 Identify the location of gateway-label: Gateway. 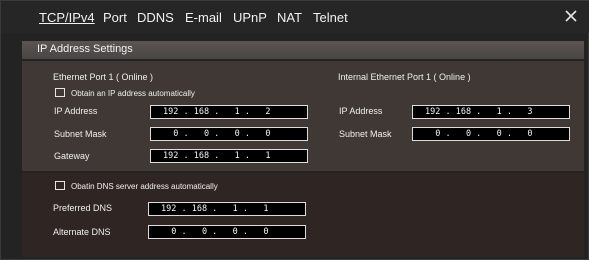
(72, 156).